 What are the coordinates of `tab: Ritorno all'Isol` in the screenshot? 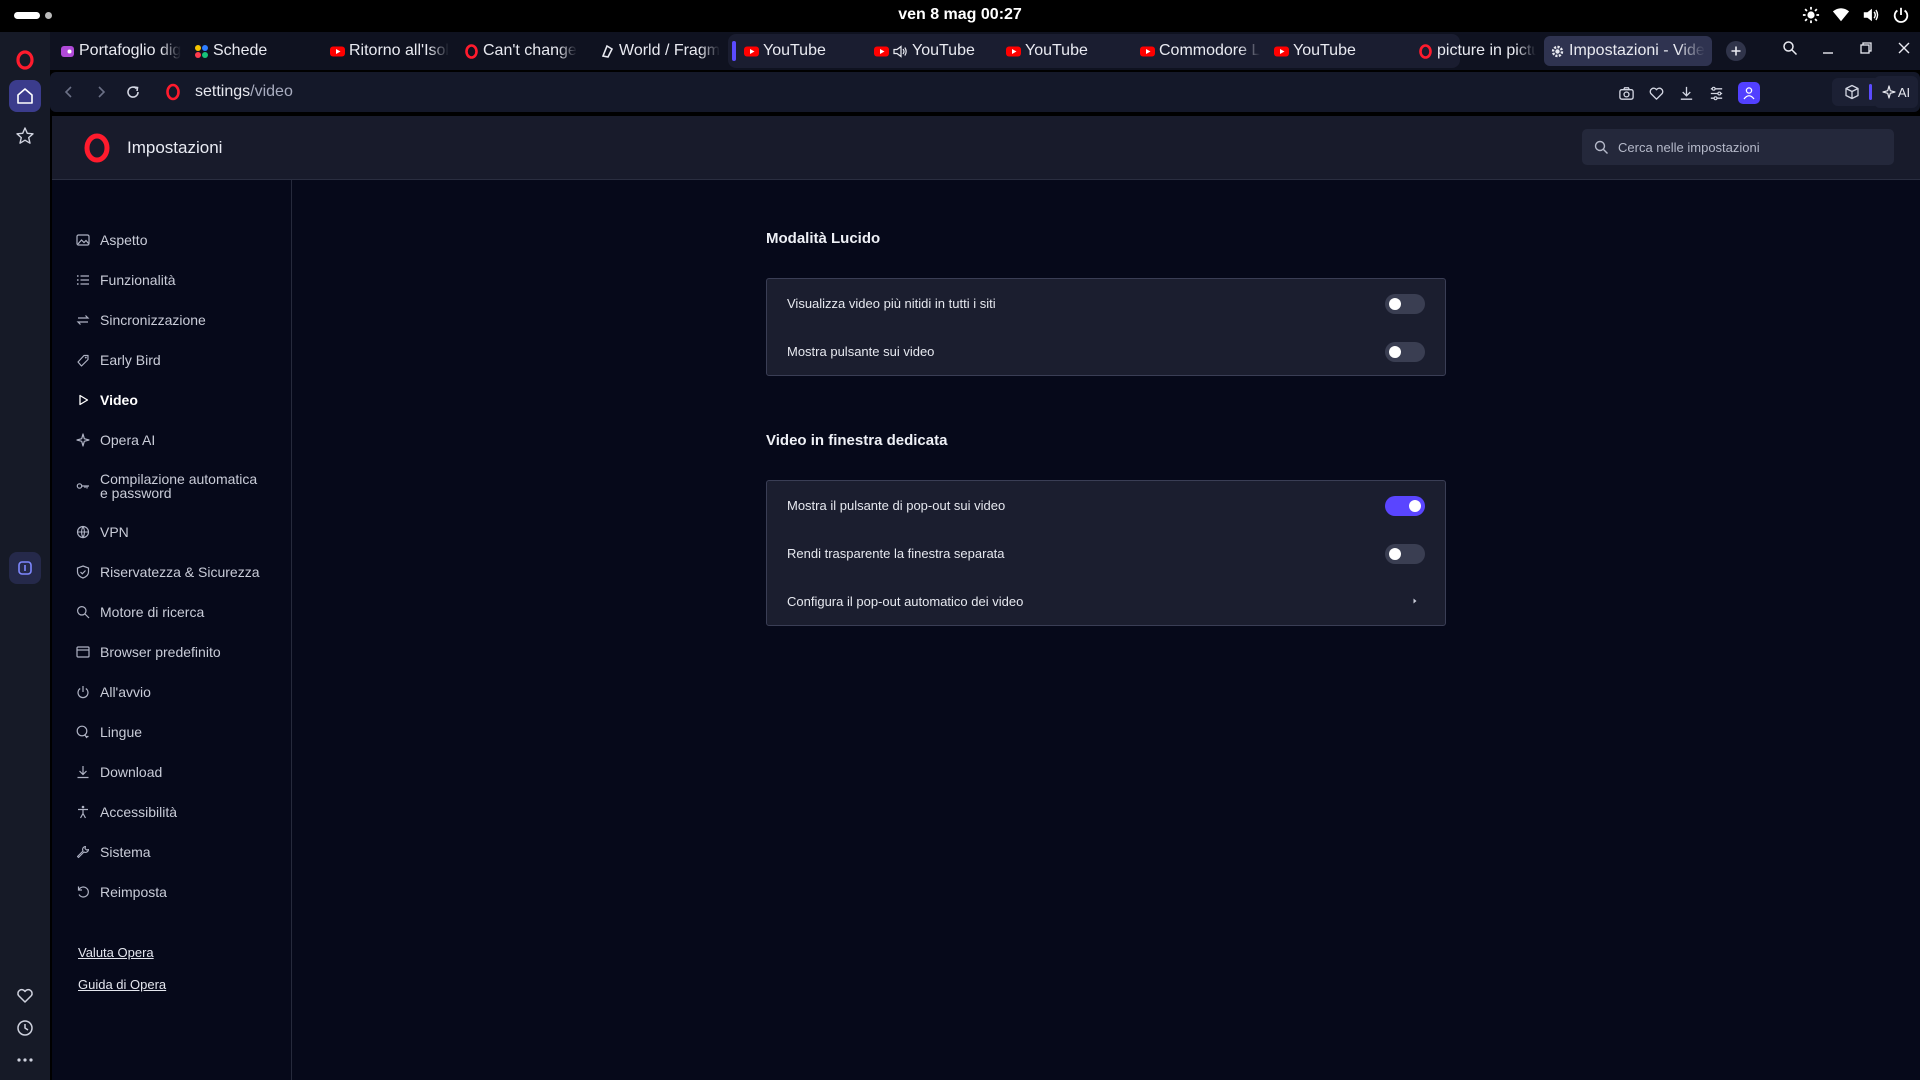 It's located at (390, 51).